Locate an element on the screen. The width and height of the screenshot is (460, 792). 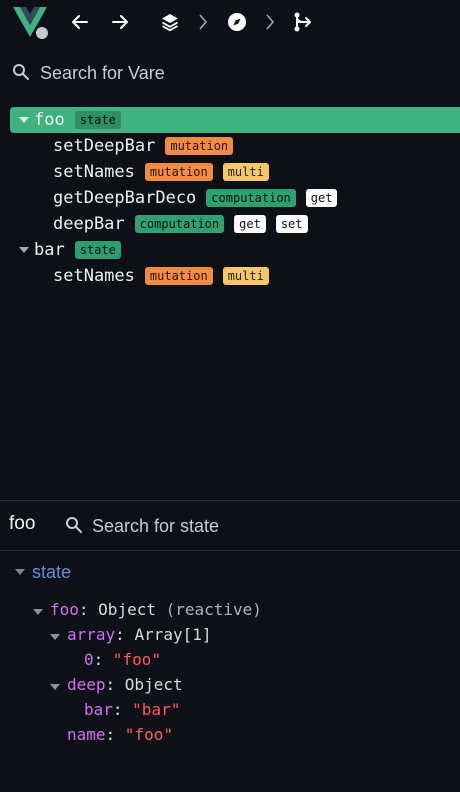
pane-divider is located at coordinates (230, 500).